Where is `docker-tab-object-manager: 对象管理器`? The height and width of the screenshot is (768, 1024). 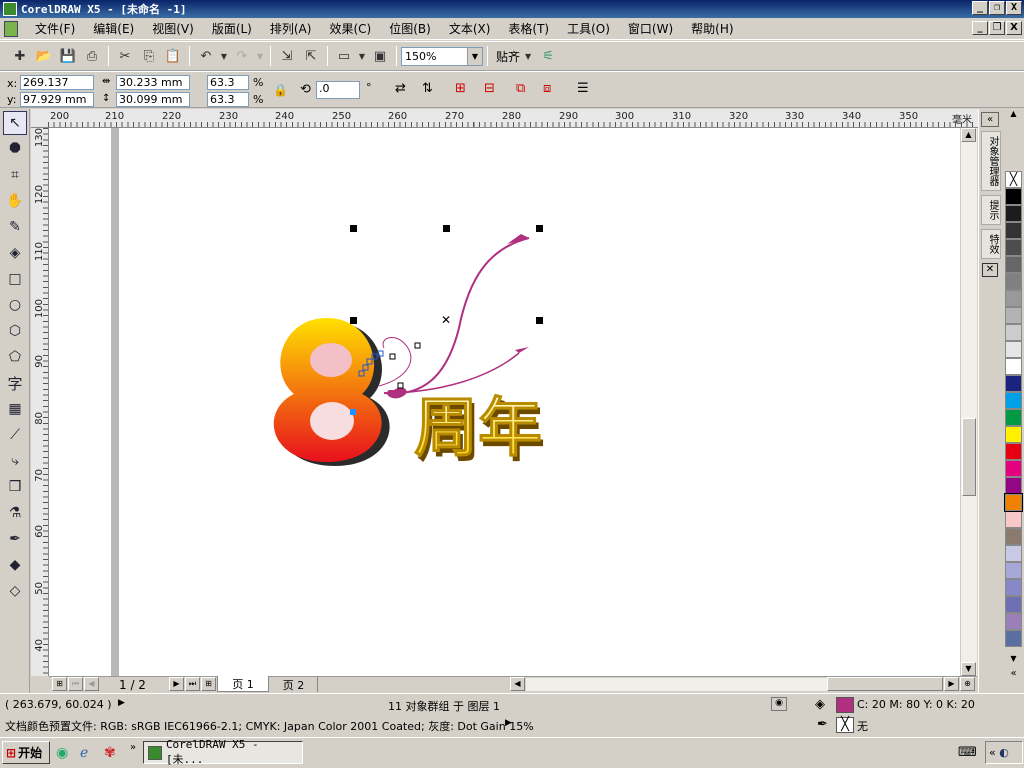
docker-tab-object-manager: 对象管理器 is located at coordinates (991, 161).